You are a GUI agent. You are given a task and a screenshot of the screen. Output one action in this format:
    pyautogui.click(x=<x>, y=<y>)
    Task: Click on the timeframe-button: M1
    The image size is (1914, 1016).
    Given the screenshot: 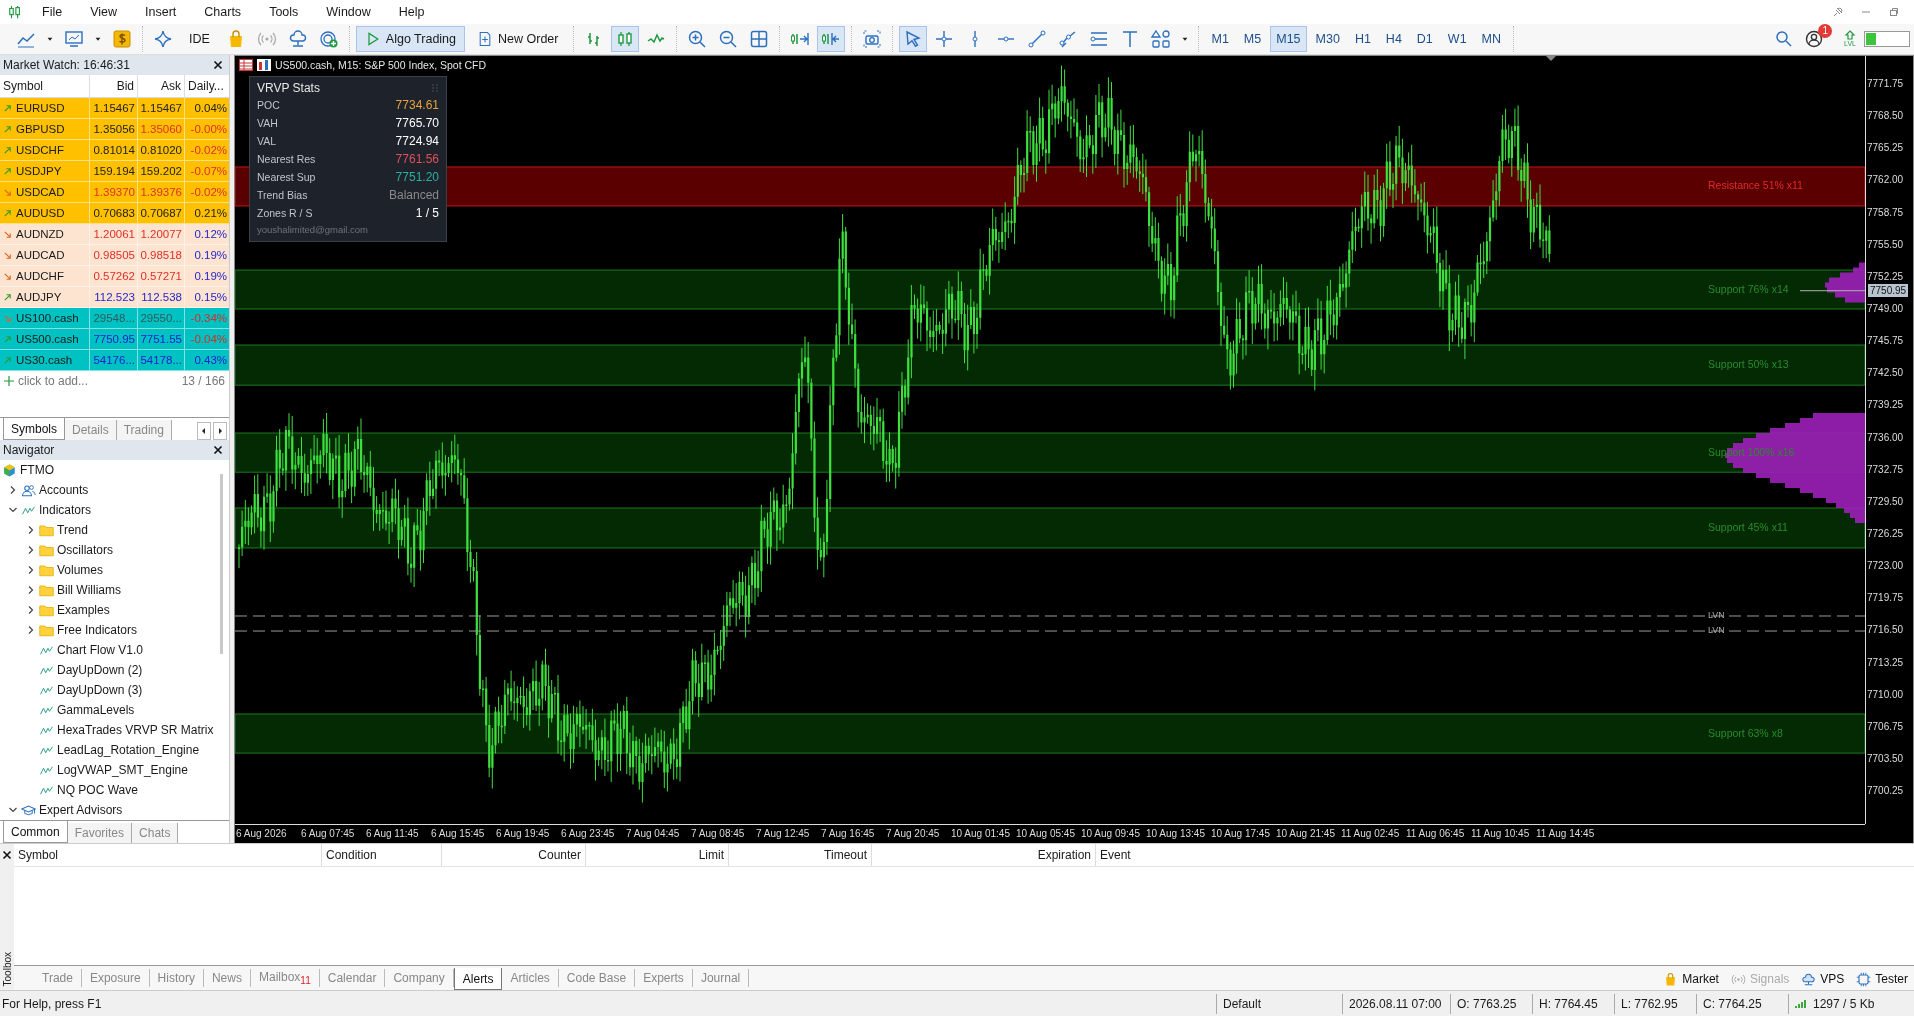 What is the action you would take?
    pyautogui.click(x=1220, y=39)
    